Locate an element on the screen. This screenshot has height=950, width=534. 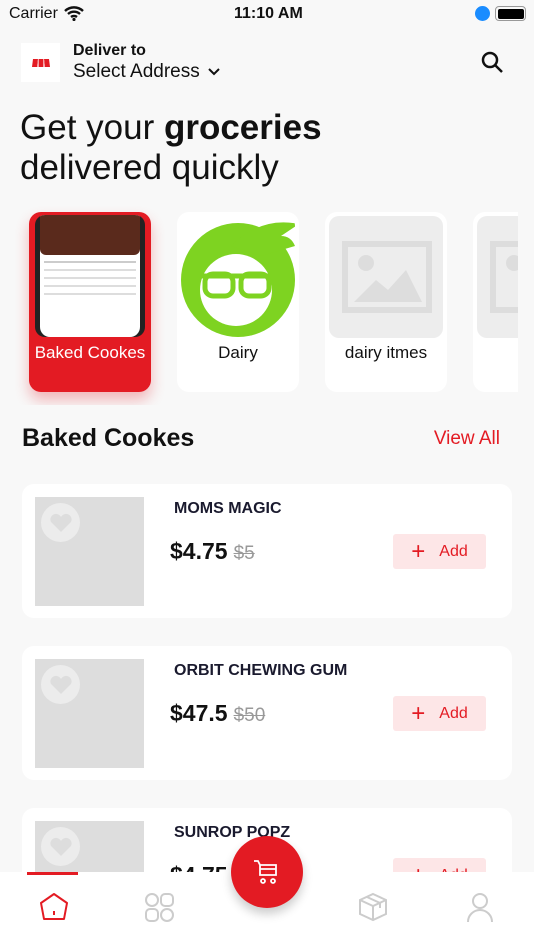
hero-bold: groceries is located at coordinates (242, 127).